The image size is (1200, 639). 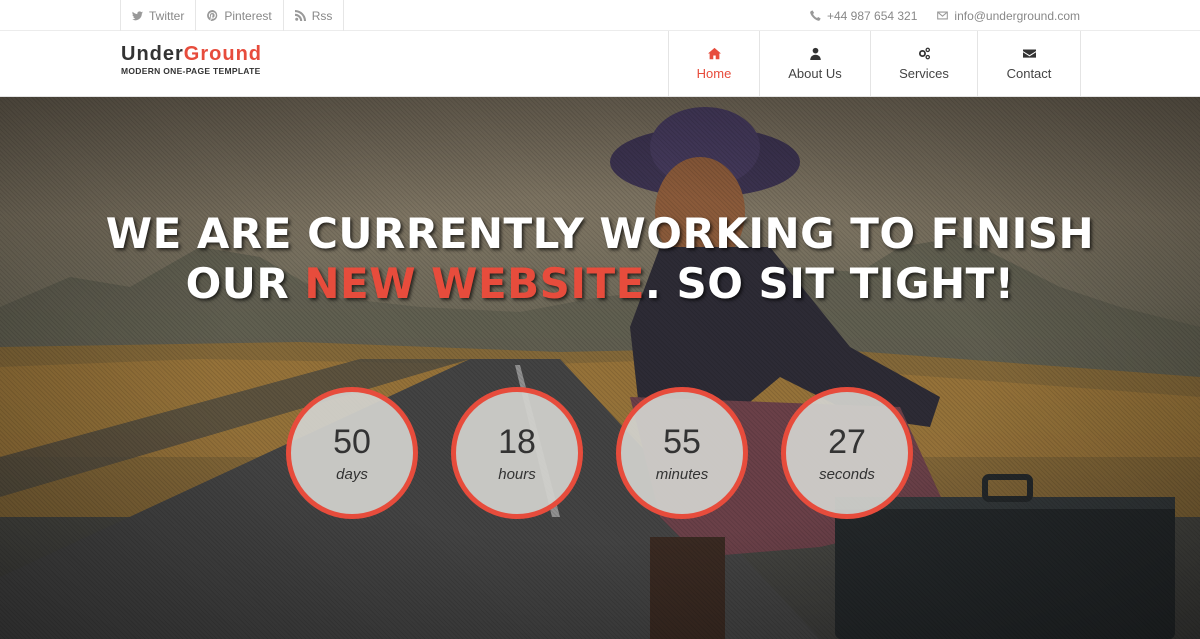 What do you see at coordinates (352, 441) in the screenshot?
I see `countdown-days-value: 50` at bounding box center [352, 441].